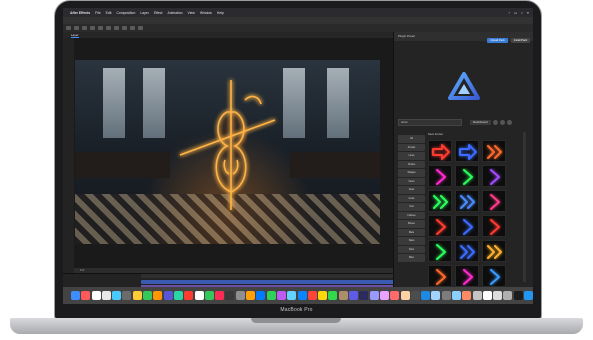 The width and height of the screenshot is (593, 340). I want to click on category-button: Neon, so click(411, 181).